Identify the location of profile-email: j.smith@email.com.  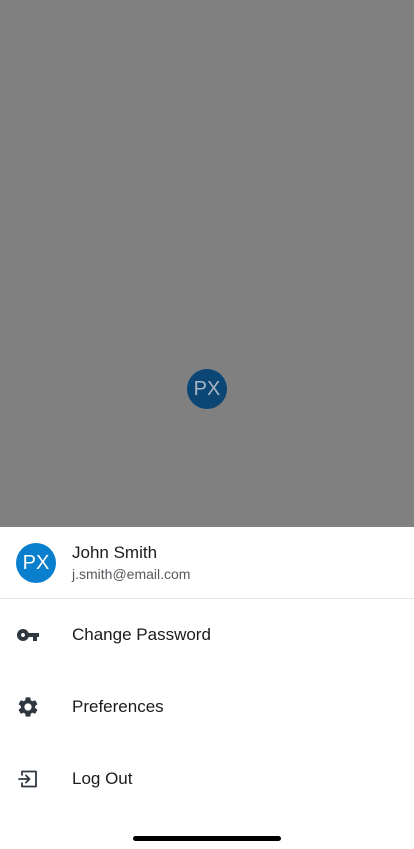
(131, 574).